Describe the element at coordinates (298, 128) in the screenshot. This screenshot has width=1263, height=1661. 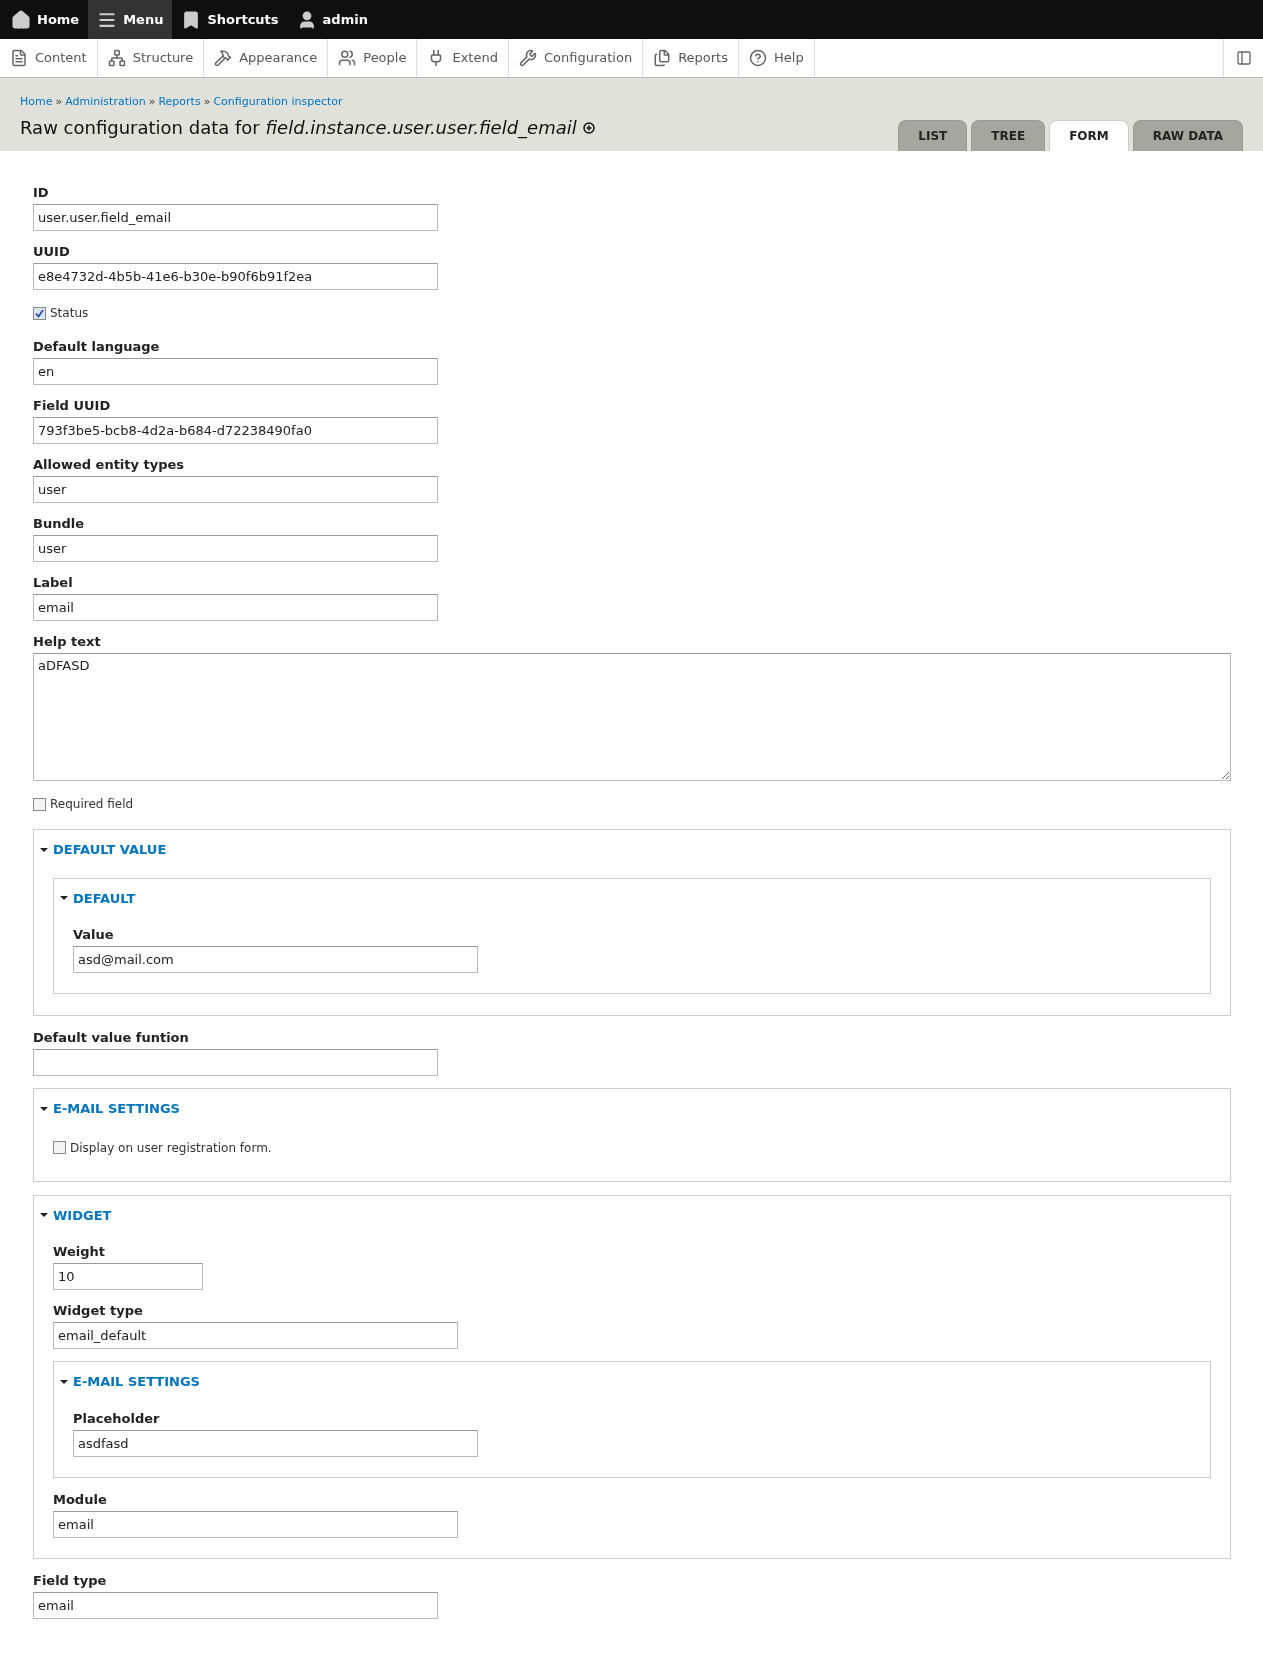
I see `page-title: Raw configuration data for field.instance.user.user.field_email` at that location.